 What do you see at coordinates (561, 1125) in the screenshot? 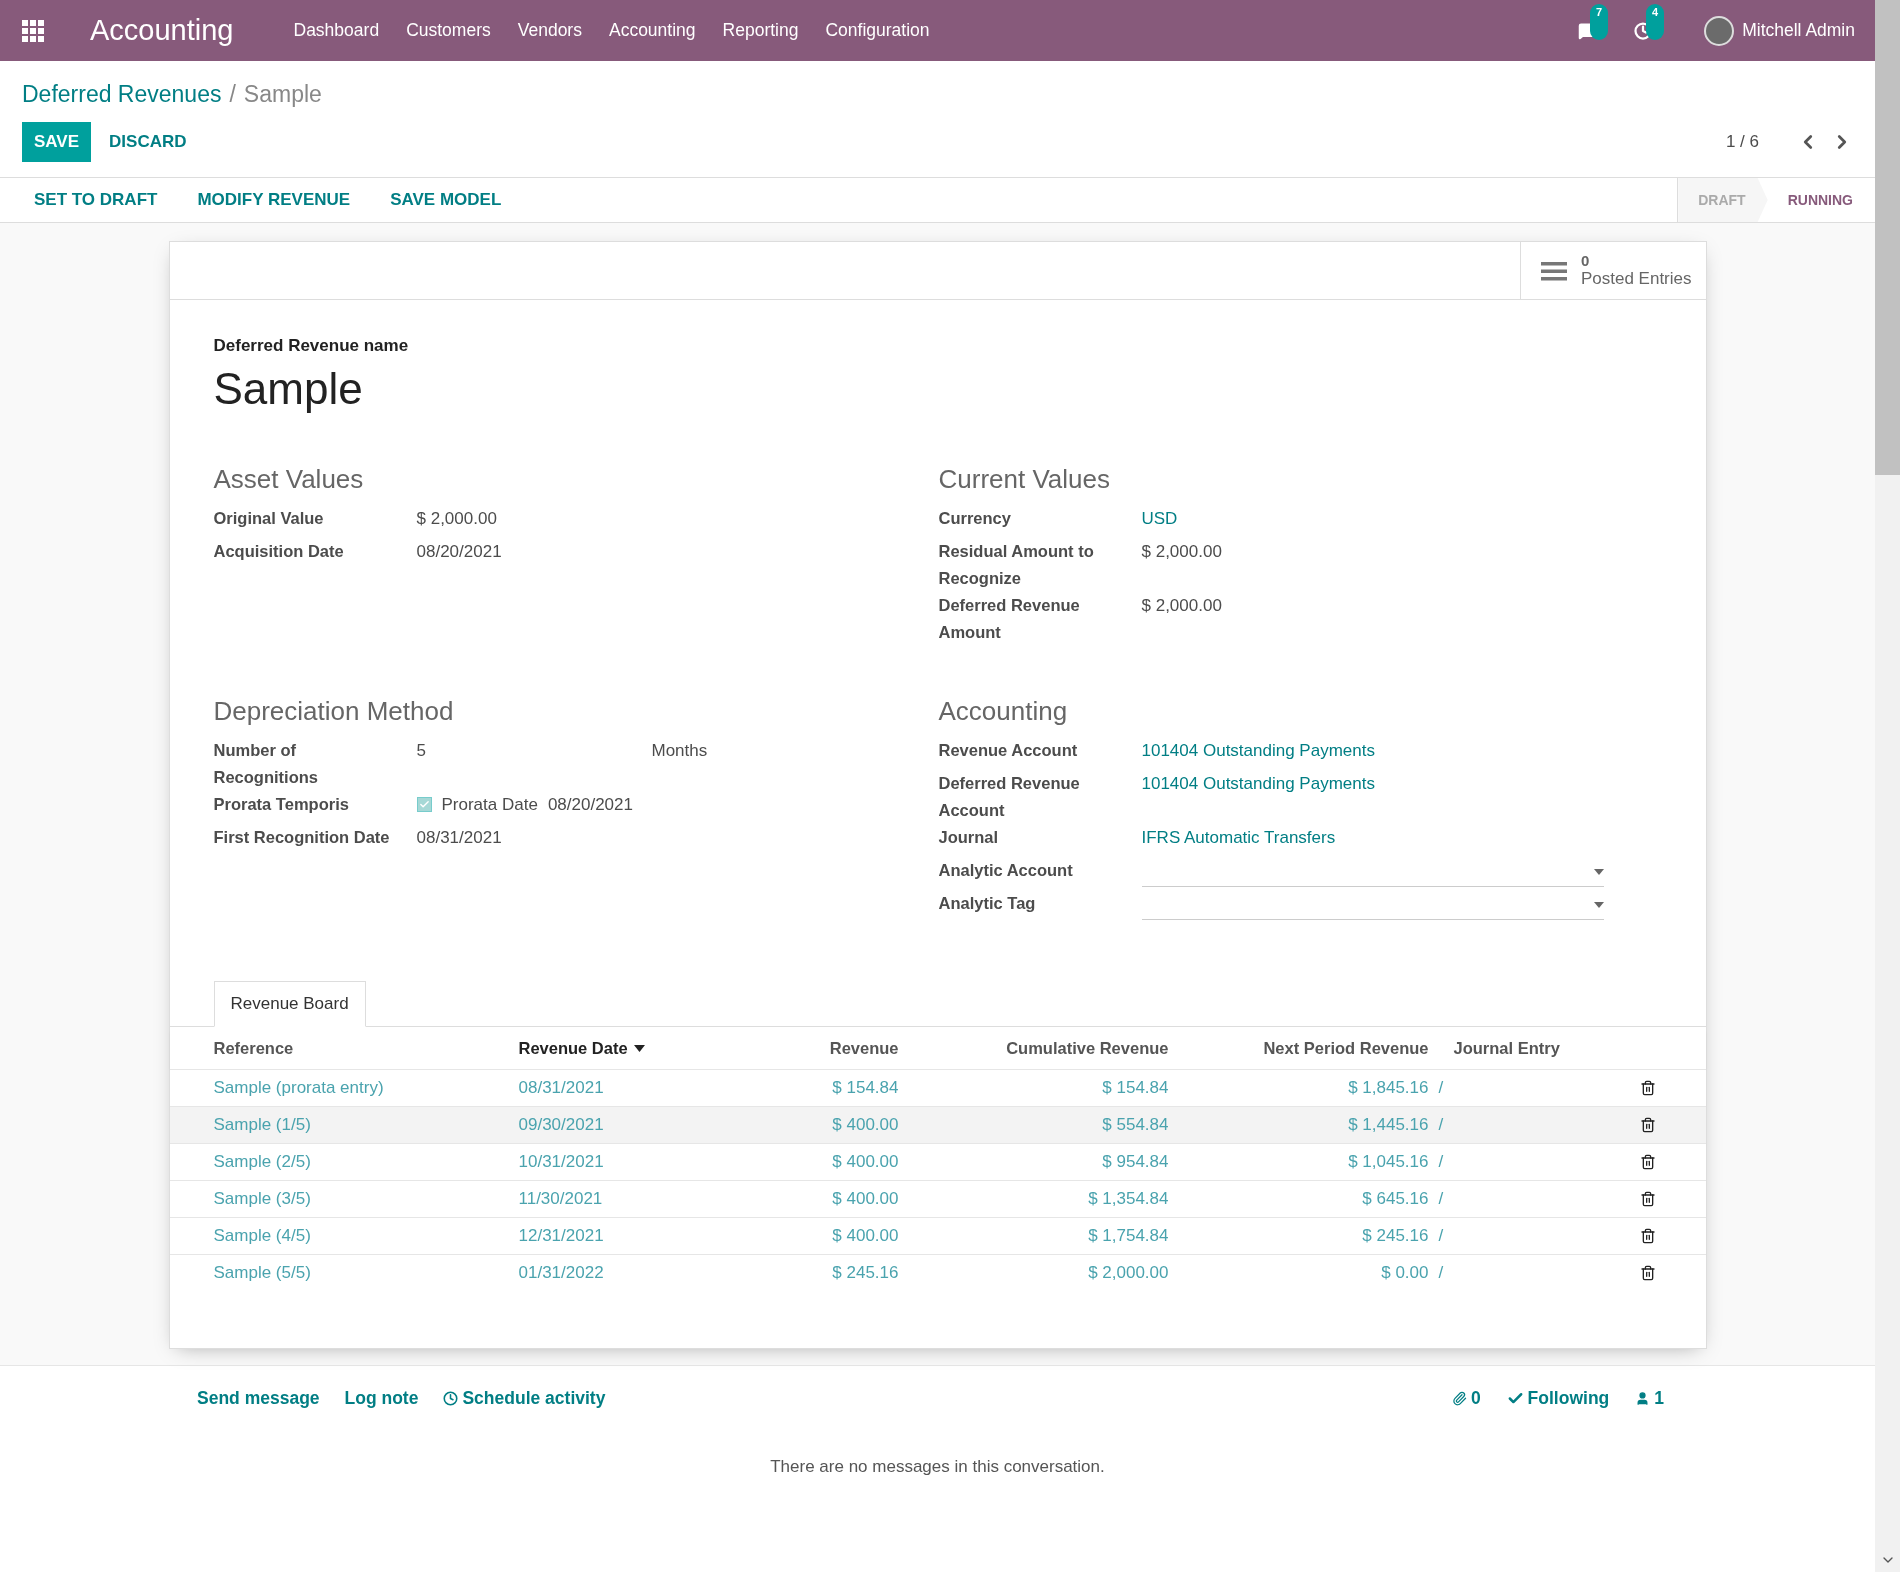
I see `table-cell-text: 09/30/2021` at bounding box center [561, 1125].